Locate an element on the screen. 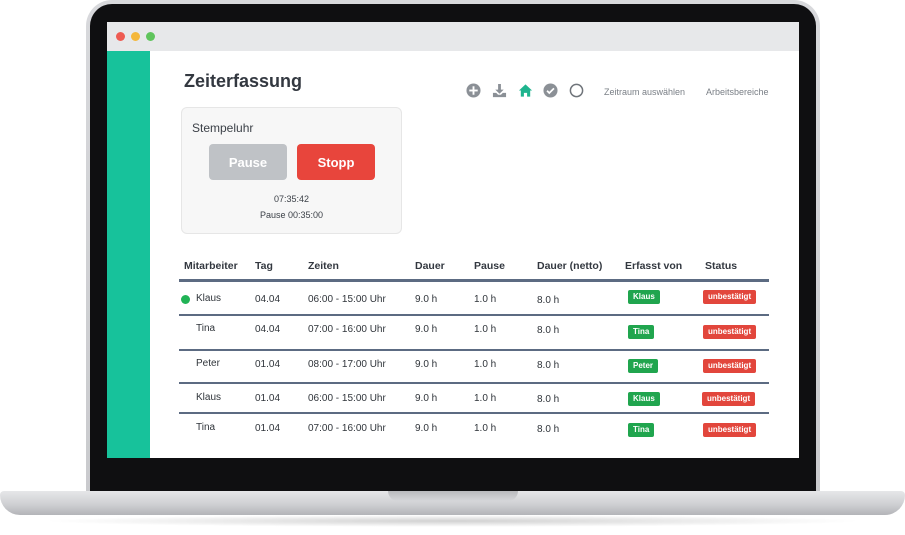 The image size is (905, 535). clock-time: 07:35:42 is located at coordinates (291, 199).